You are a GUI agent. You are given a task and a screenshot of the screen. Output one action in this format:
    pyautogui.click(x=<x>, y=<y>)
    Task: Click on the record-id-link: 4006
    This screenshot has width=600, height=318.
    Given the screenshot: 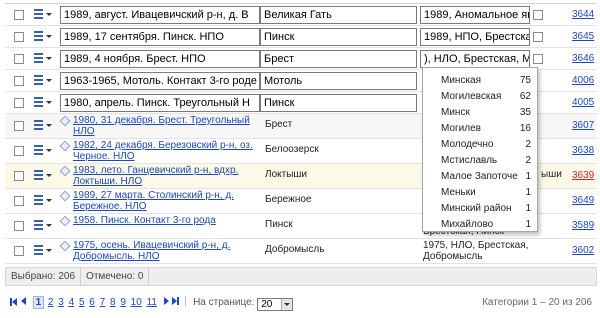 What is the action you would take?
    pyautogui.click(x=583, y=80)
    